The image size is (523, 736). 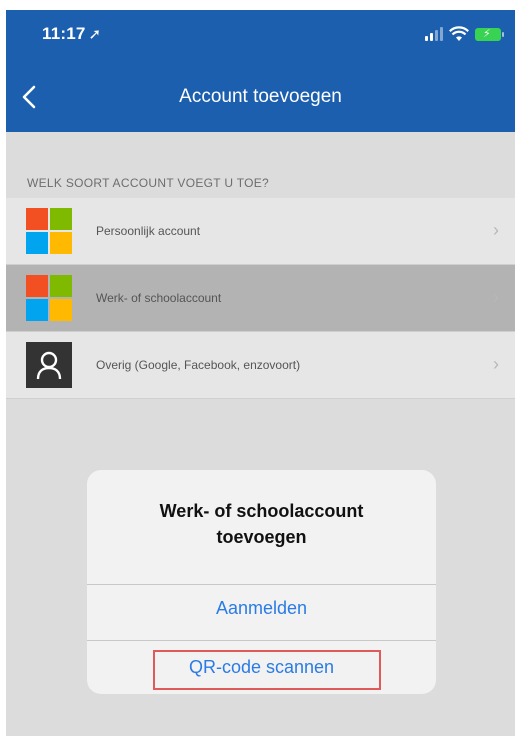 I want to click on cellular-signal-icon, so click(x=434, y=34).